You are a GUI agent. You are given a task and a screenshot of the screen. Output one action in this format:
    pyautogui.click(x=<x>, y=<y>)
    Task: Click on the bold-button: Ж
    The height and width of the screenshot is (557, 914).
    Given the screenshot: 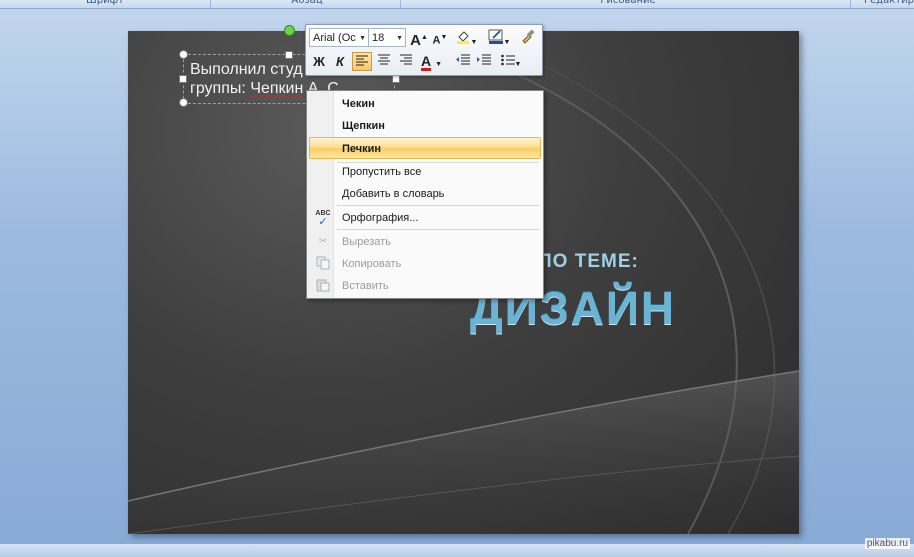 What is the action you would take?
    pyautogui.click(x=319, y=61)
    